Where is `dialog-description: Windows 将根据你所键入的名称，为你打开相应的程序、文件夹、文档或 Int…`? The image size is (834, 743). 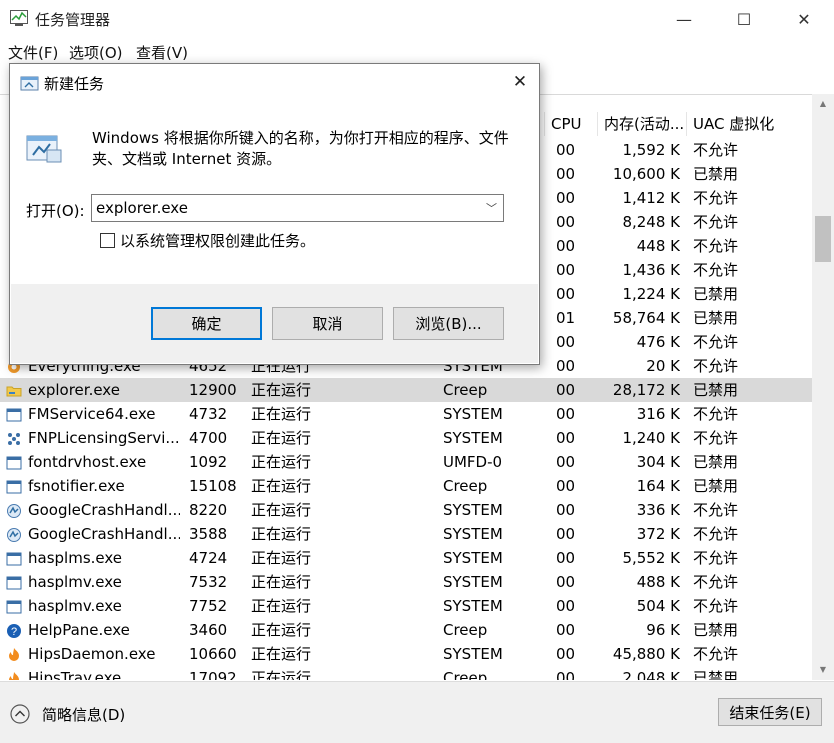
dialog-description: Windows 将根据你所键入的名称，为你打开相应的程序、文件夹、文档或 Int… is located at coordinates (300, 148).